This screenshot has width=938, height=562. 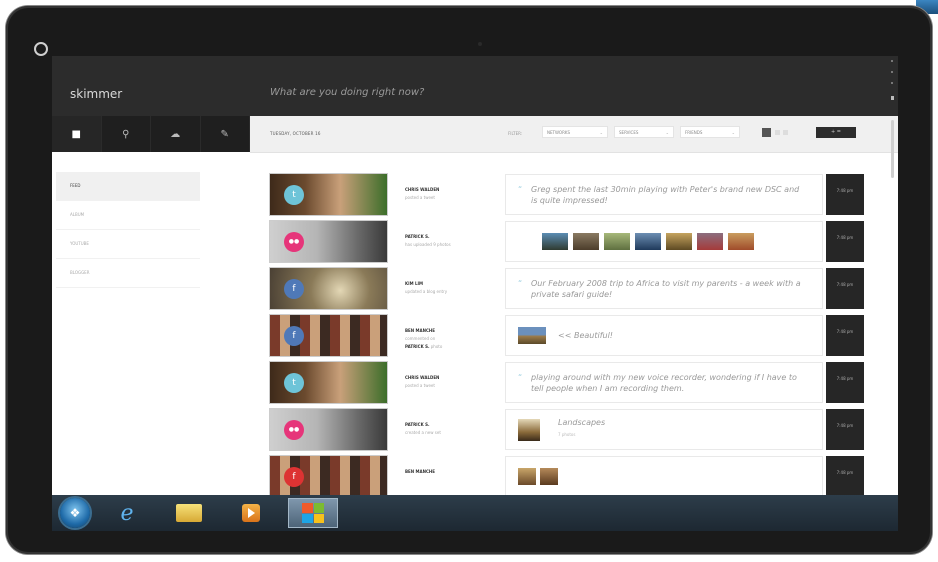 I want to click on feed-meta: CHRIS WALDEN posted a tweet, so click(x=450, y=382).